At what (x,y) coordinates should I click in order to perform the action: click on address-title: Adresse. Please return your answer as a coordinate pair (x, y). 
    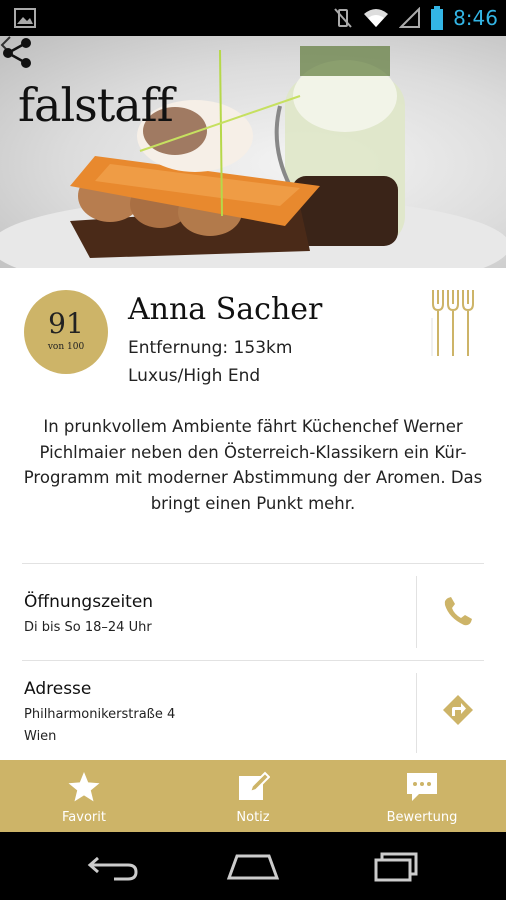
    Looking at the image, I should click on (58, 689).